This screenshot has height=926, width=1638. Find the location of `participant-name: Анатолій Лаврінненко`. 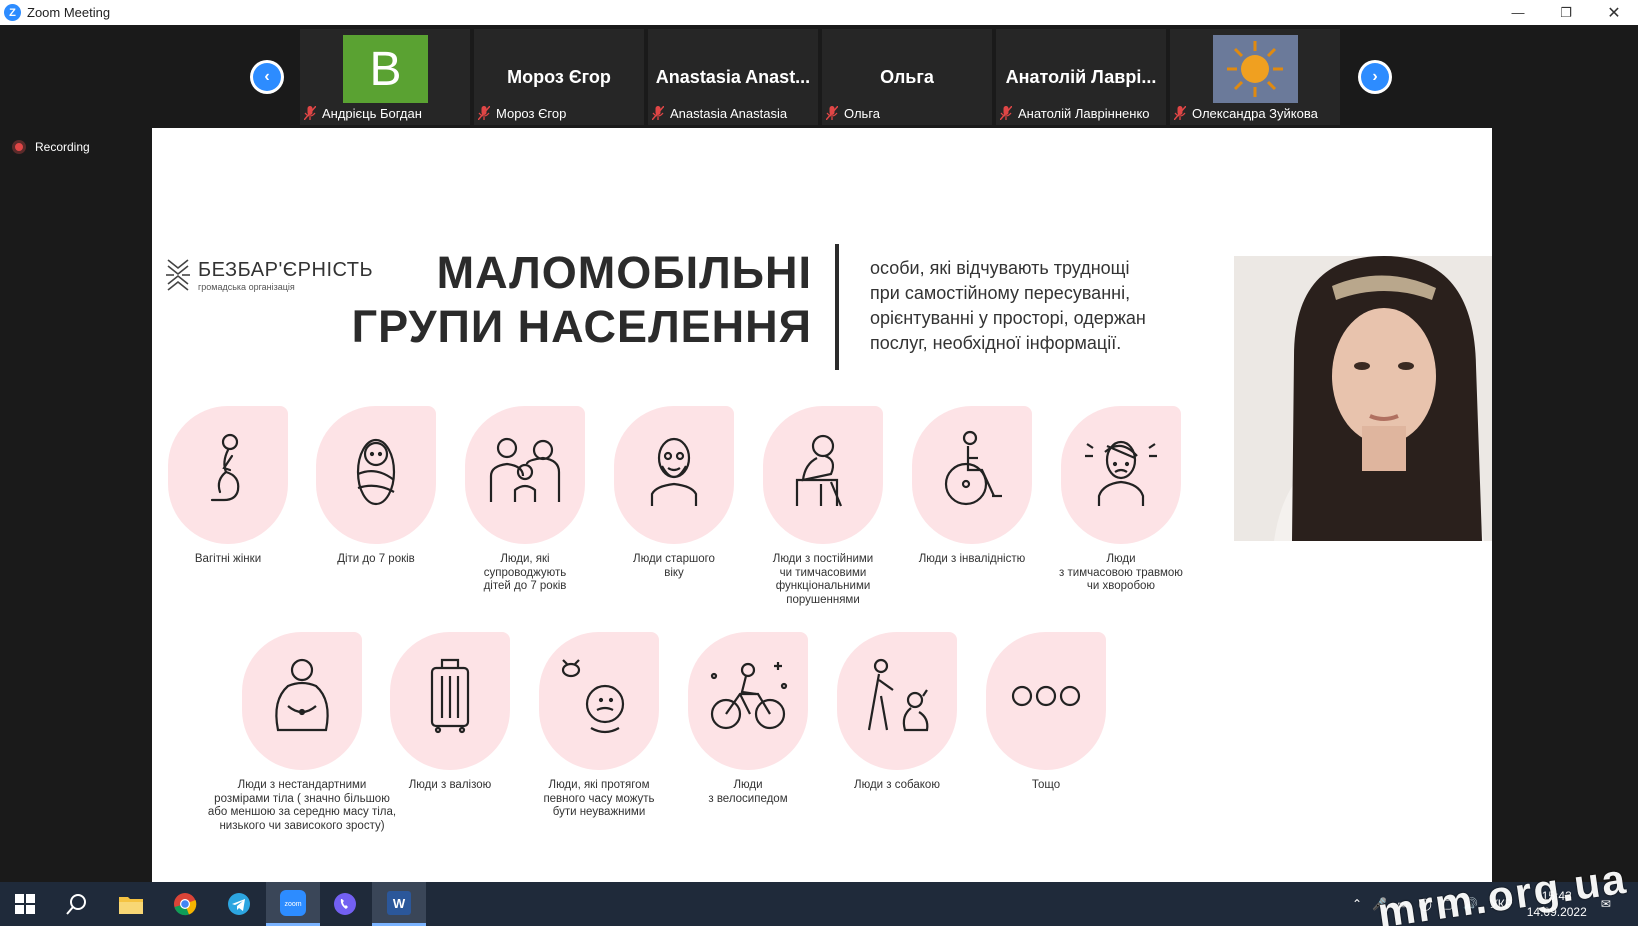

participant-name: Анатолій Лаврінненко is located at coordinates (1084, 113).